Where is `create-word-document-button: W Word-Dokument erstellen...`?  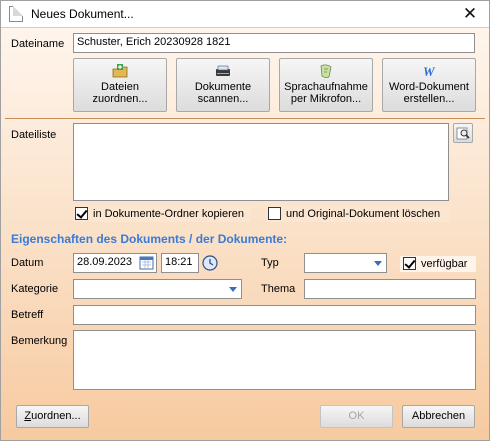 create-word-document-button: W Word-Dokument erstellen... is located at coordinates (429, 85).